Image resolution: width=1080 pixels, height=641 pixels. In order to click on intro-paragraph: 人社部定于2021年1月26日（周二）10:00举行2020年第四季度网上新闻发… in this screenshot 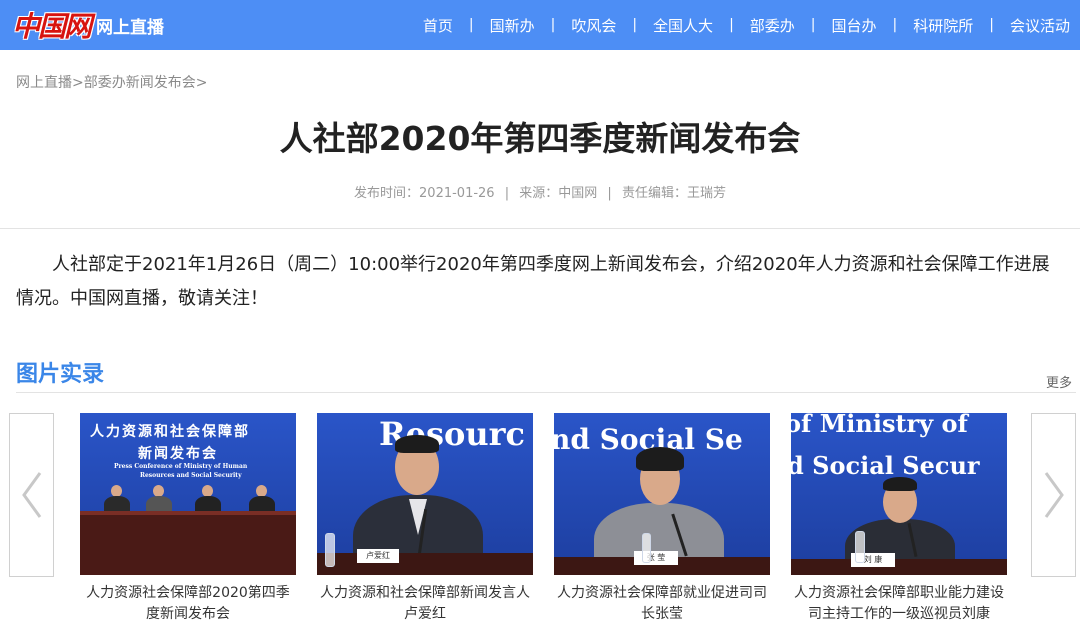, I will do `click(533, 281)`.